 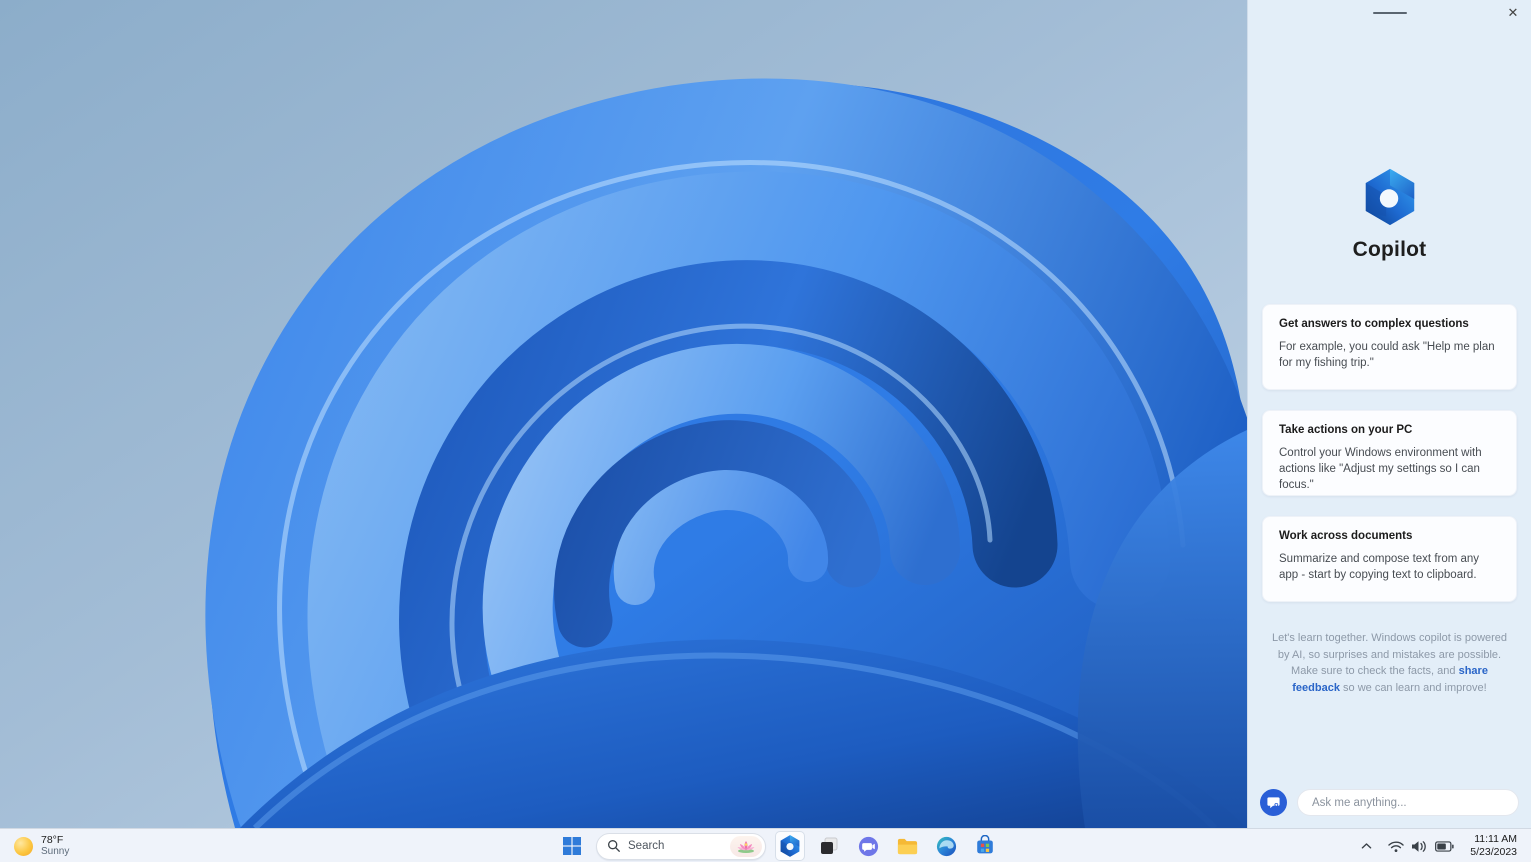 I want to click on ask-me-anything-input, so click(x=1408, y=802).